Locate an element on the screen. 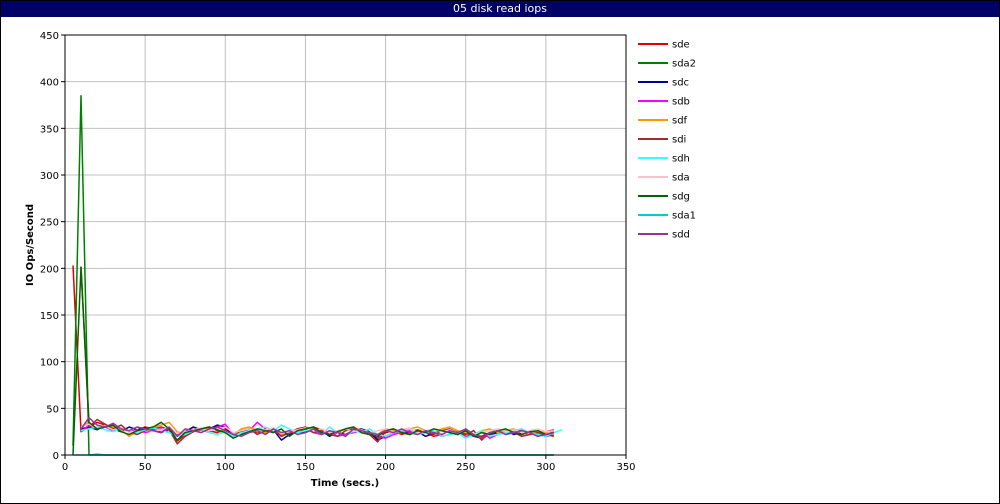 The width and height of the screenshot is (1000, 504). legend: sde sda2 sdc sdb sdf sdi sdh sda sdg sda1 sdd is located at coordinates (667, 140).